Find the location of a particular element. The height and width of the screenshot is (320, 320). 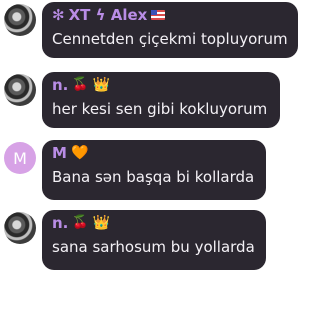

avatar: M is located at coordinates (20, 158).